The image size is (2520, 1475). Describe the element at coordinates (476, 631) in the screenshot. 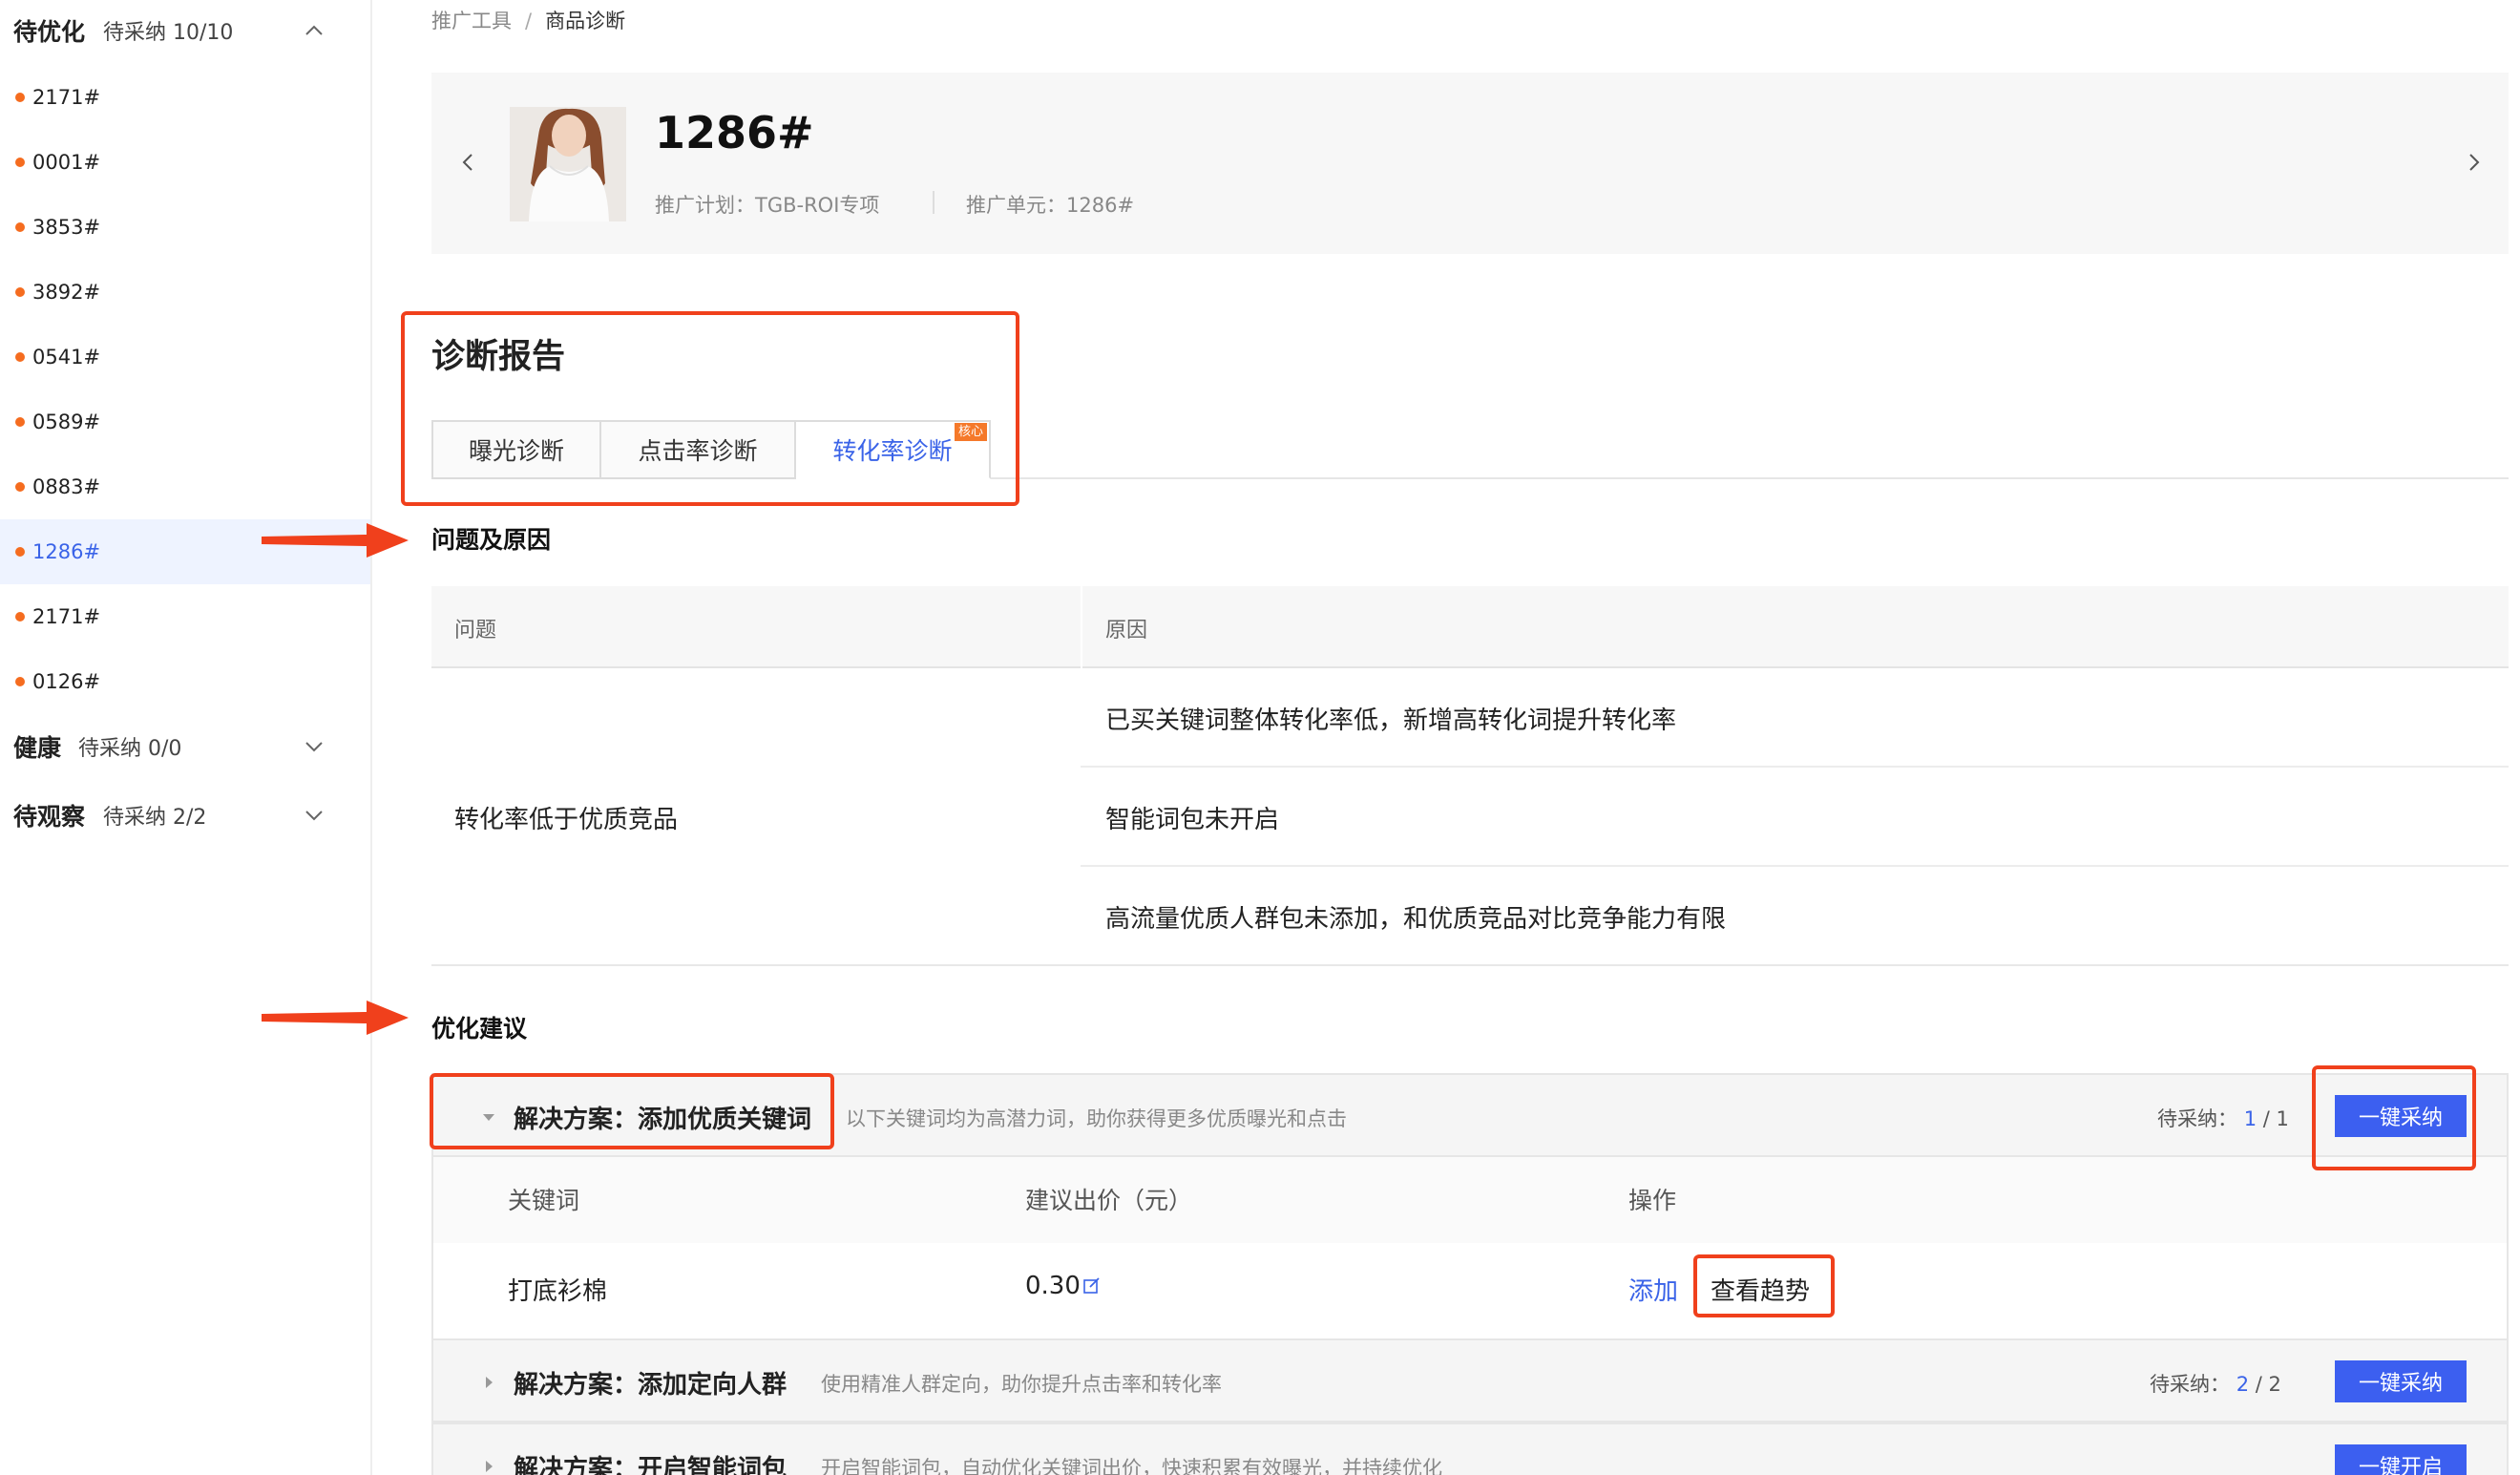

I see `column-header-problem: 问题` at that location.